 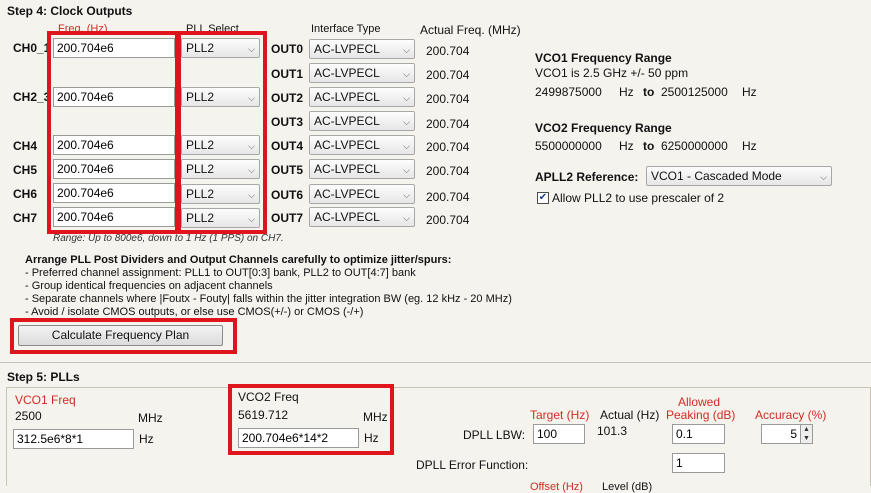 What do you see at coordinates (603, 128) in the screenshot?
I see `vco2-range-title: VCO2 Frequency Range` at bounding box center [603, 128].